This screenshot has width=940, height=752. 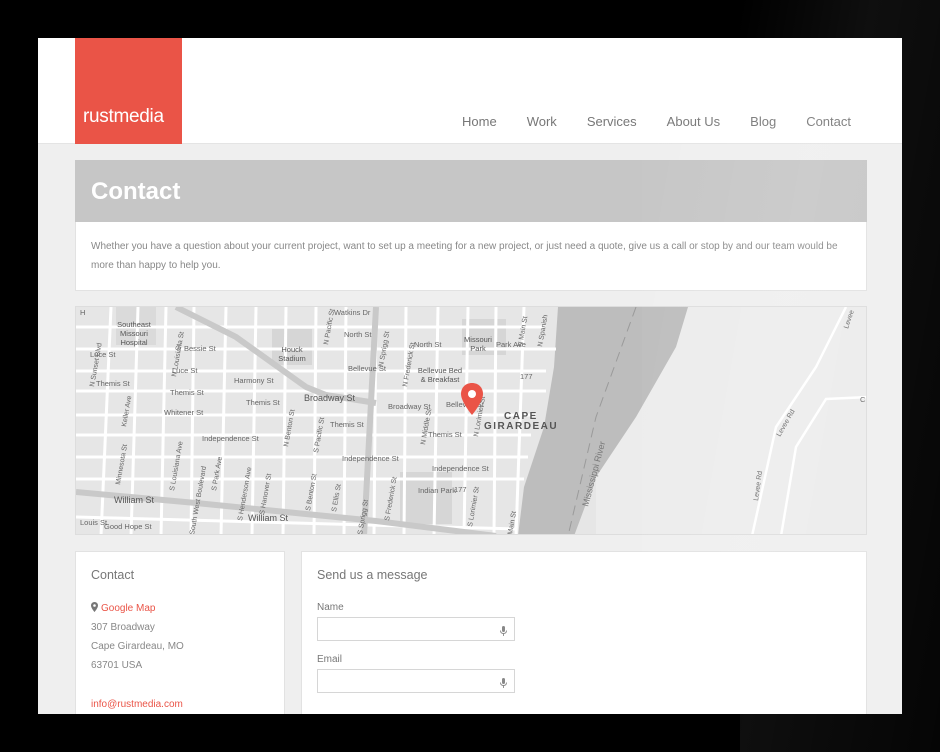 I want to click on address-line-2: Cape Girardeau, MO, so click(x=137, y=646).